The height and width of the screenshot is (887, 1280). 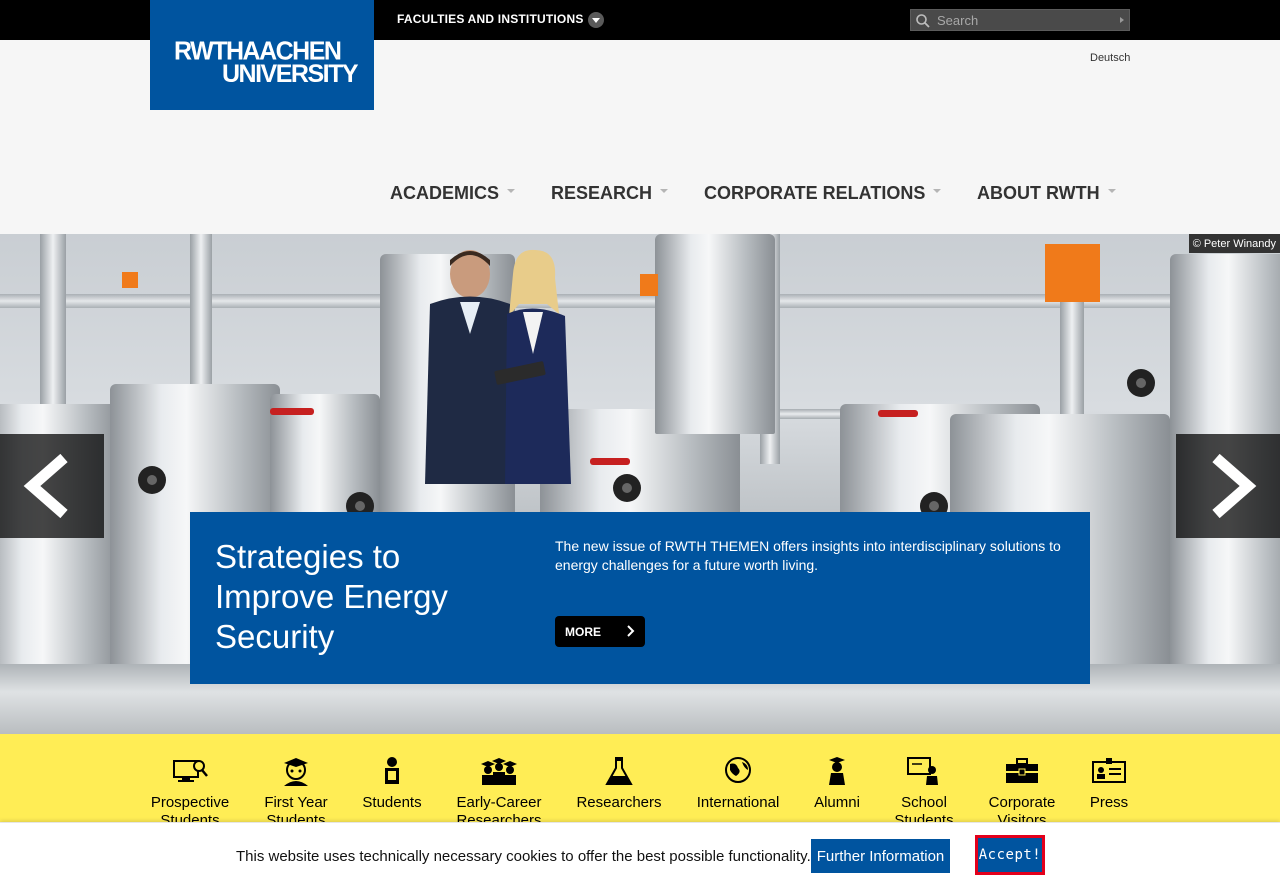 I want to click on next-slide-button, so click(x=1228, y=486).